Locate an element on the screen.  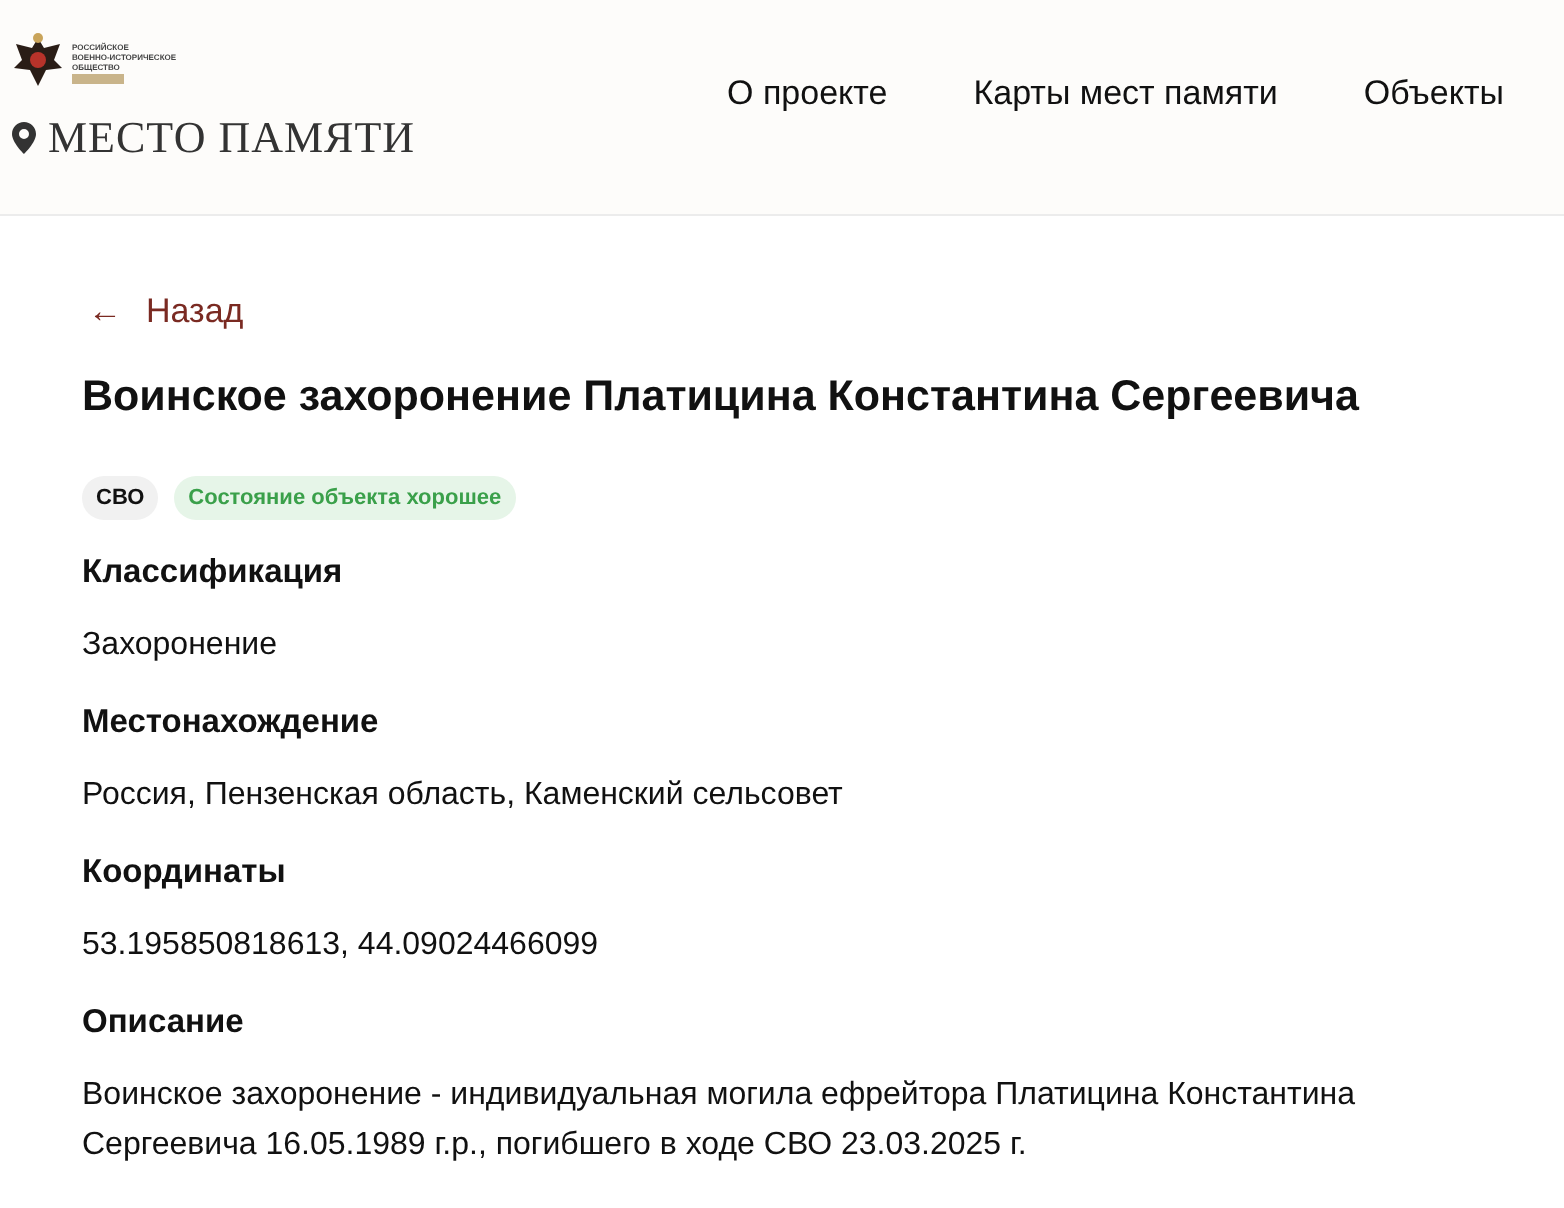
nav-link: Объекты is located at coordinates (1433, 94).